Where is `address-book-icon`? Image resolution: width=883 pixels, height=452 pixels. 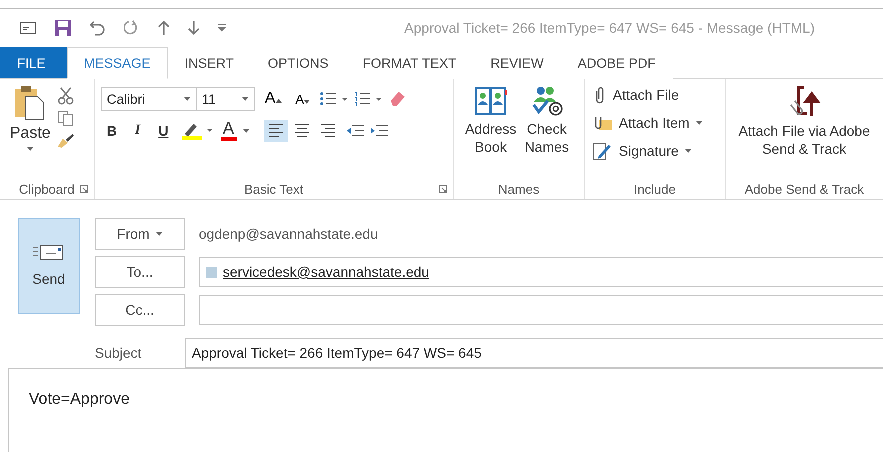
address-book-icon is located at coordinates (491, 101).